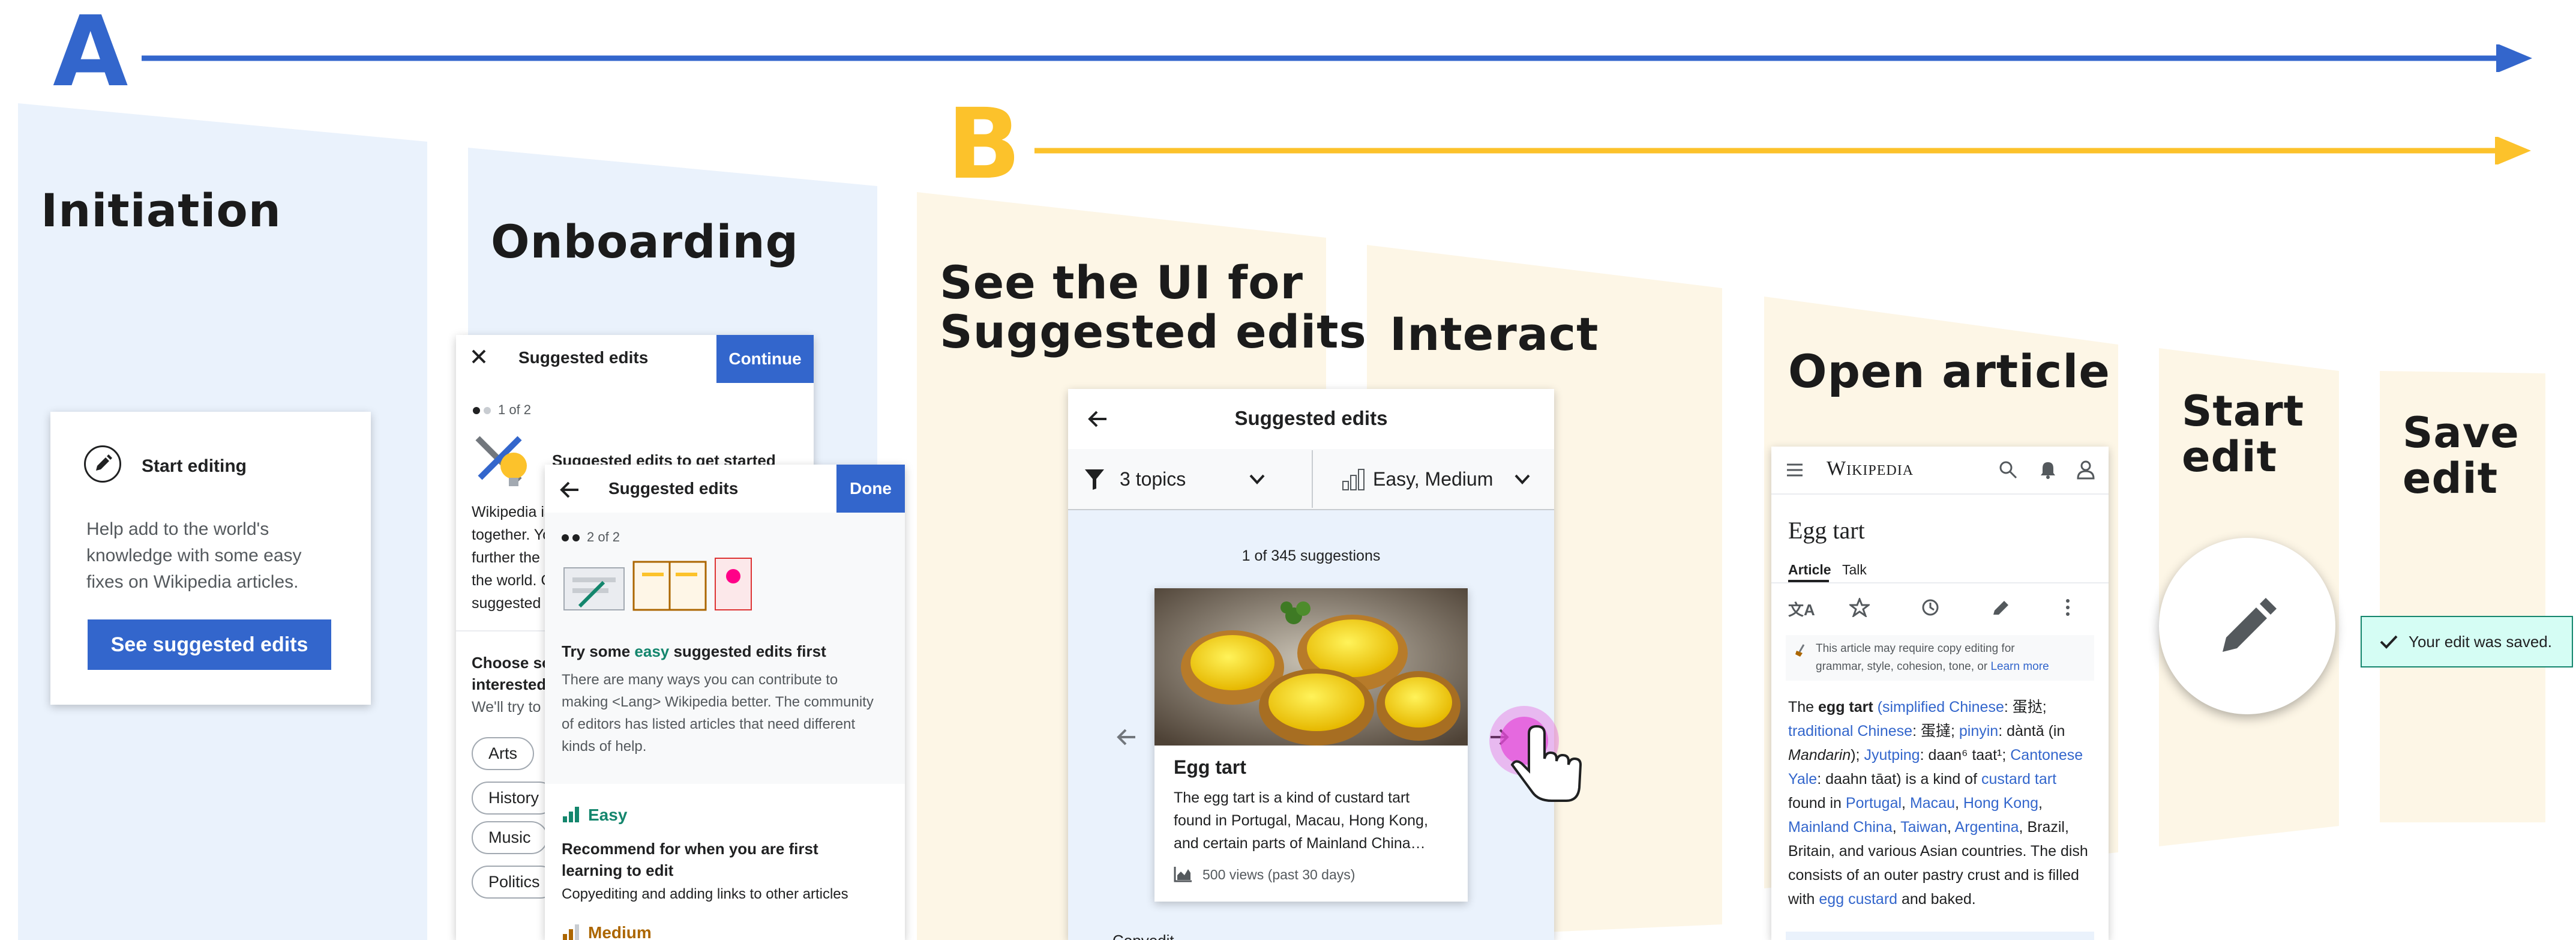 This screenshot has width=2576, height=940. What do you see at coordinates (1801, 609) in the screenshot?
I see `language-icon: 文A` at bounding box center [1801, 609].